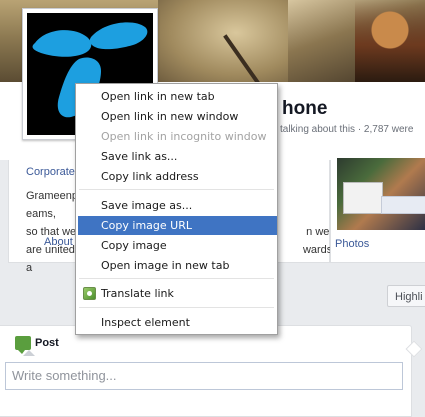 The image size is (425, 417). What do you see at coordinates (176, 96) in the screenshot?
I see `menu-item-open-new-tab: Open link in new tab` at bounding box center [176, 96].